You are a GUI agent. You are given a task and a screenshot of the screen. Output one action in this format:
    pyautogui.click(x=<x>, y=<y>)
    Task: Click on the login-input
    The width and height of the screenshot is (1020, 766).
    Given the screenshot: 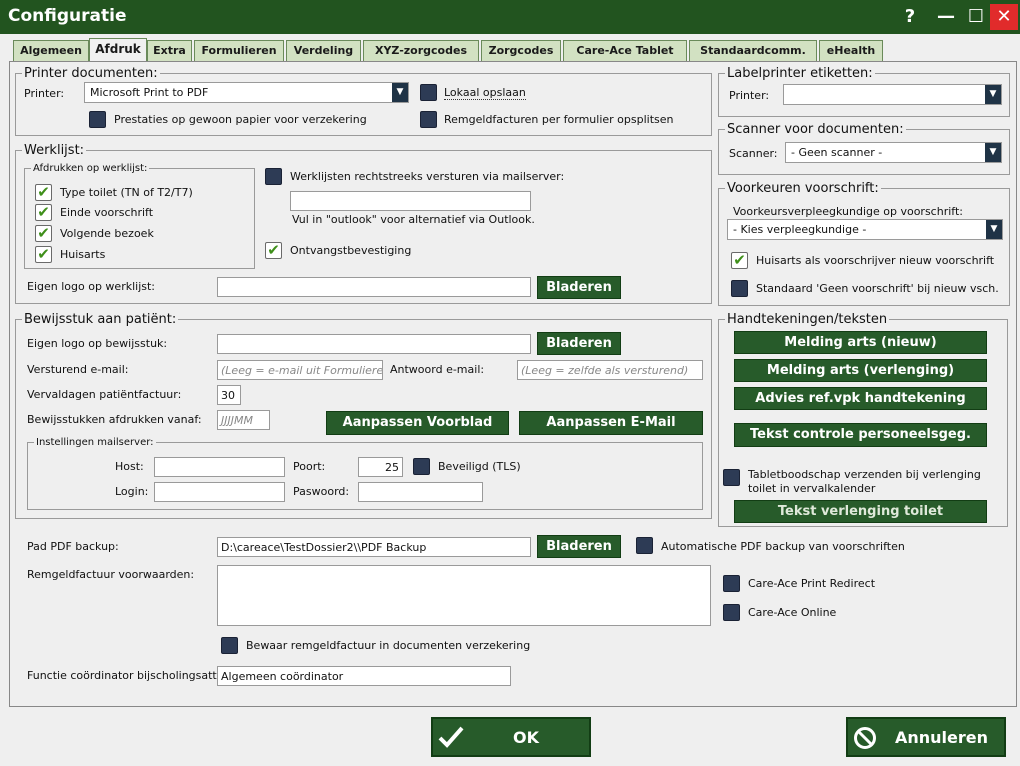 What is the action you would take?
    pyautogui.click(x=219, y=492)
    